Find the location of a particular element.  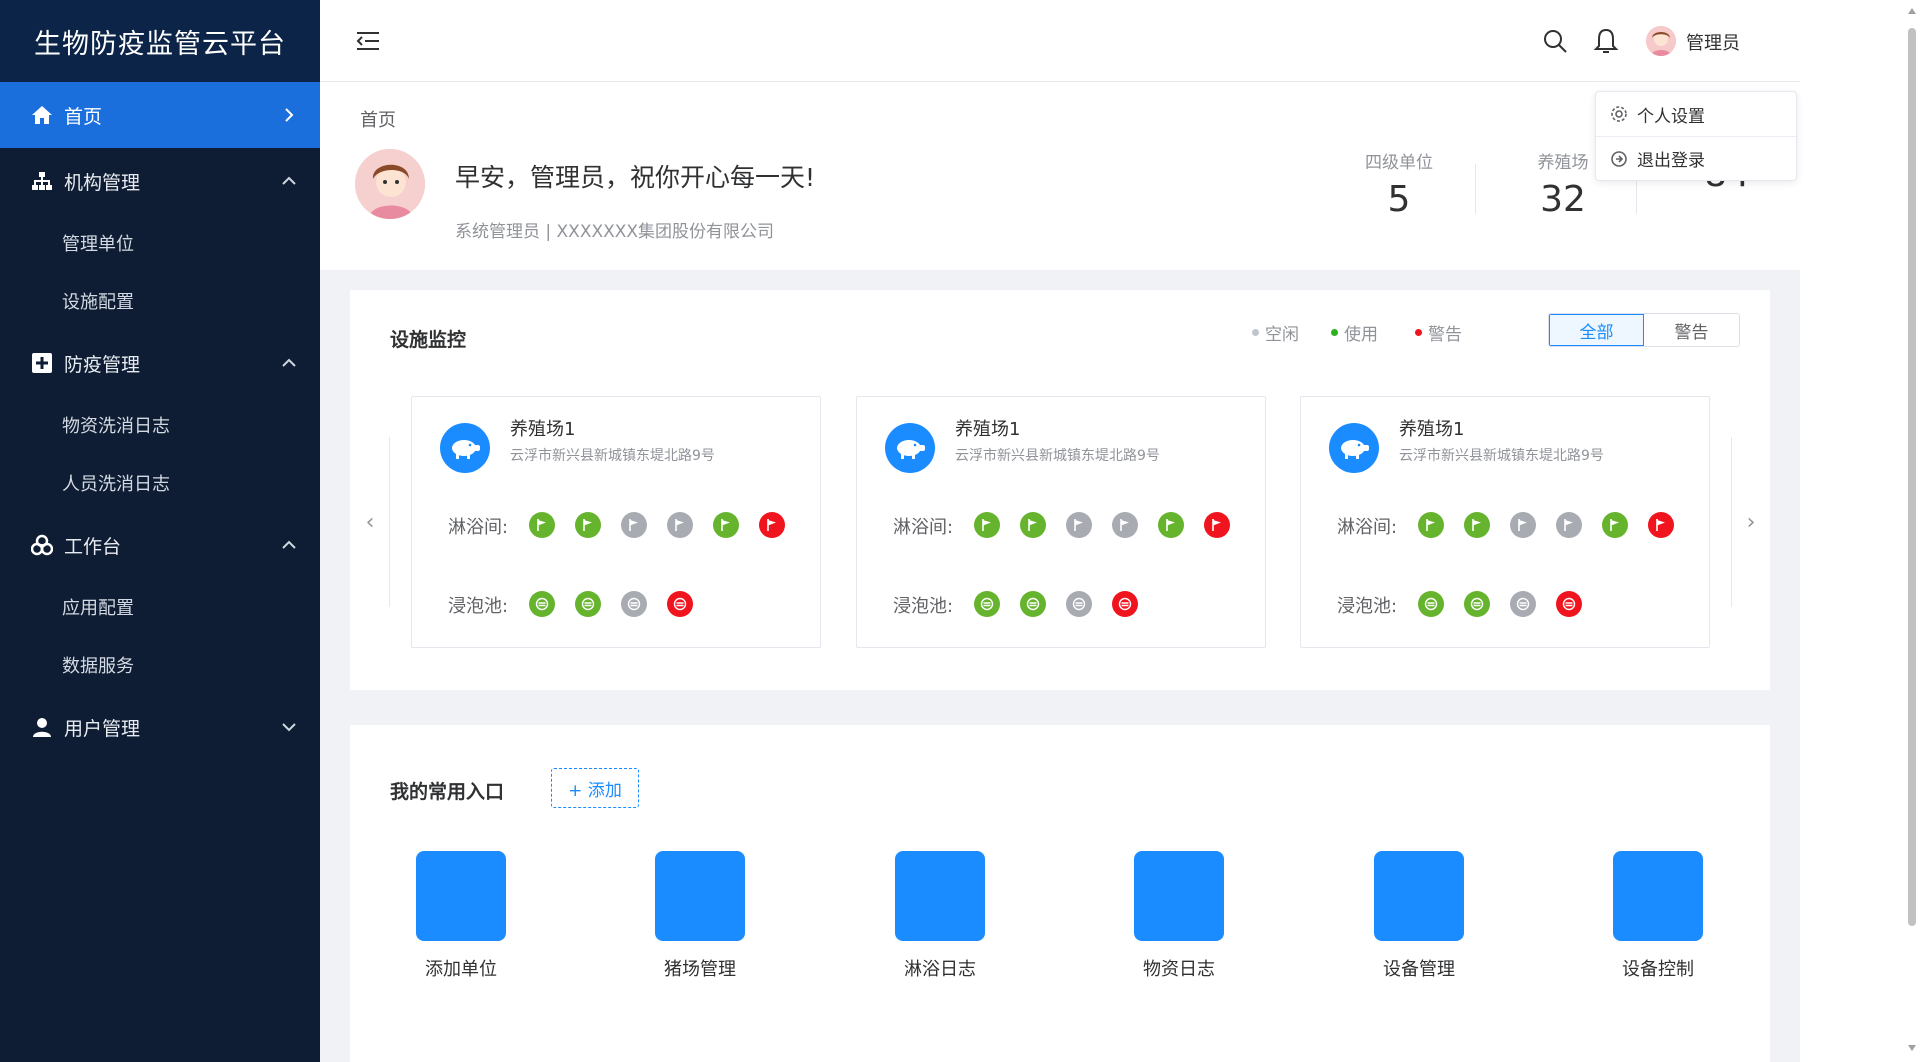

shortcut-add-unit: 添加单位 is located at coordinates (461, 916).